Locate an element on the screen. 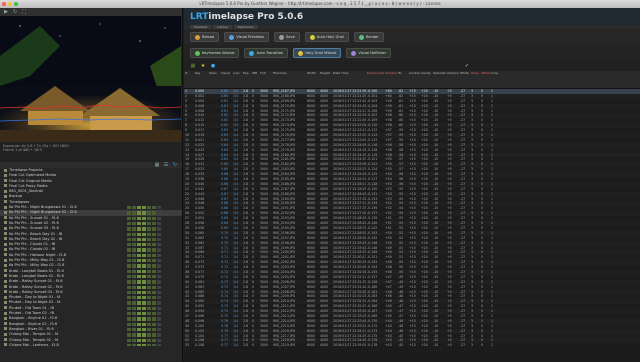  column-header: Exposure2012 is located at coordinates (375, 79).